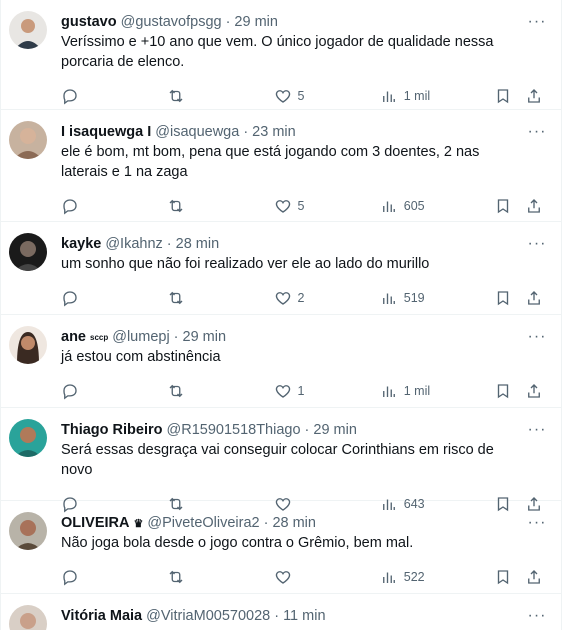 This screenshot has width=569, height=630. I want to click on user-handle: @PiveteOliveira2, so click(203, 523).